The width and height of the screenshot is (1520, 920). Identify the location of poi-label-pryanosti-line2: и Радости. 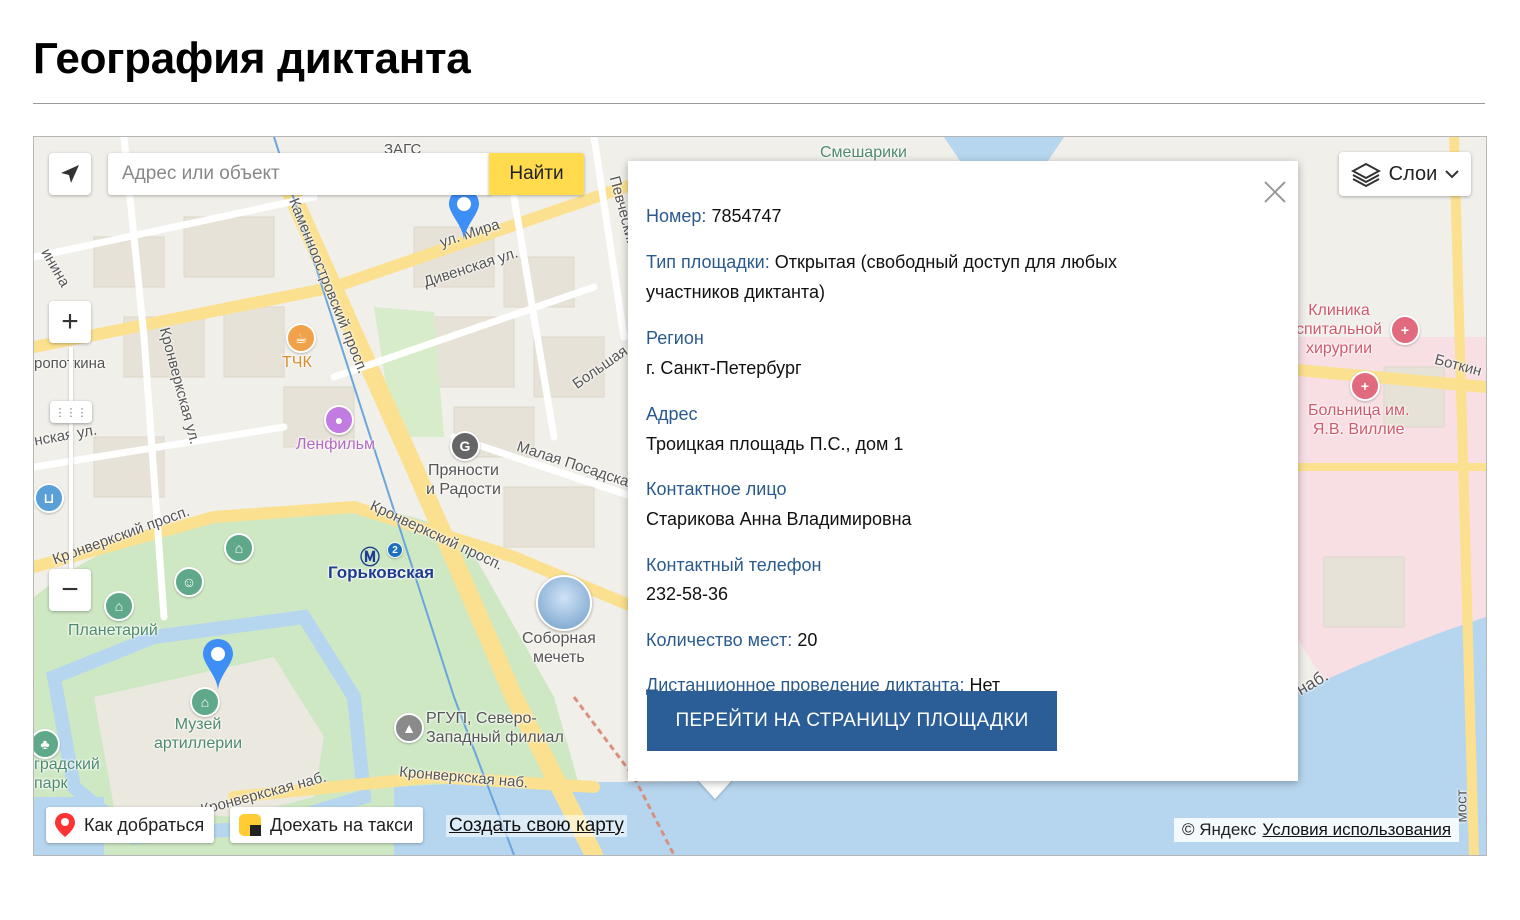
(463, 490).